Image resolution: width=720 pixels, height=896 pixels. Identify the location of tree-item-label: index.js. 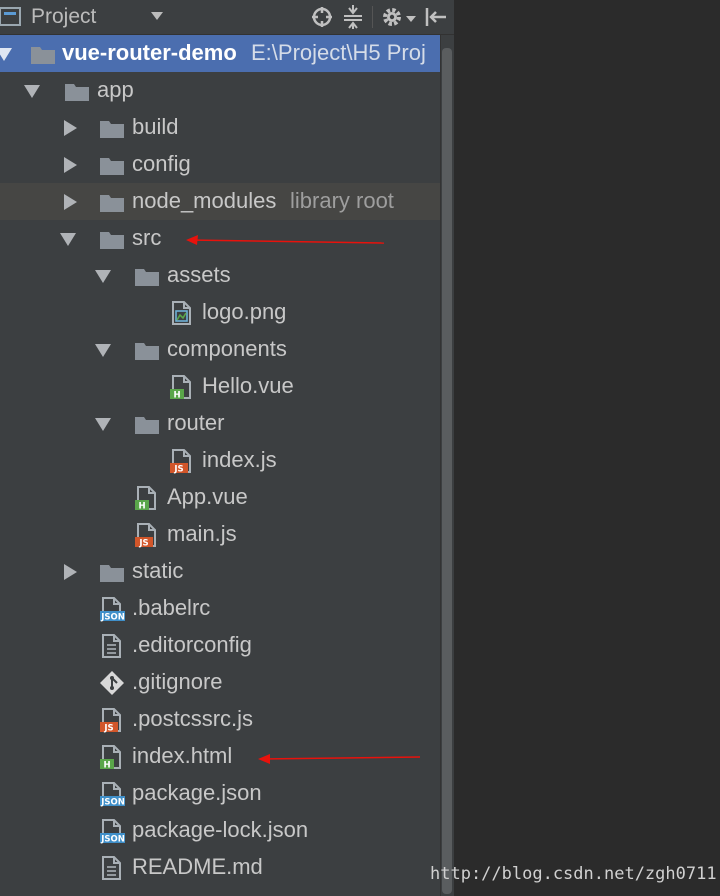
(239, 459).